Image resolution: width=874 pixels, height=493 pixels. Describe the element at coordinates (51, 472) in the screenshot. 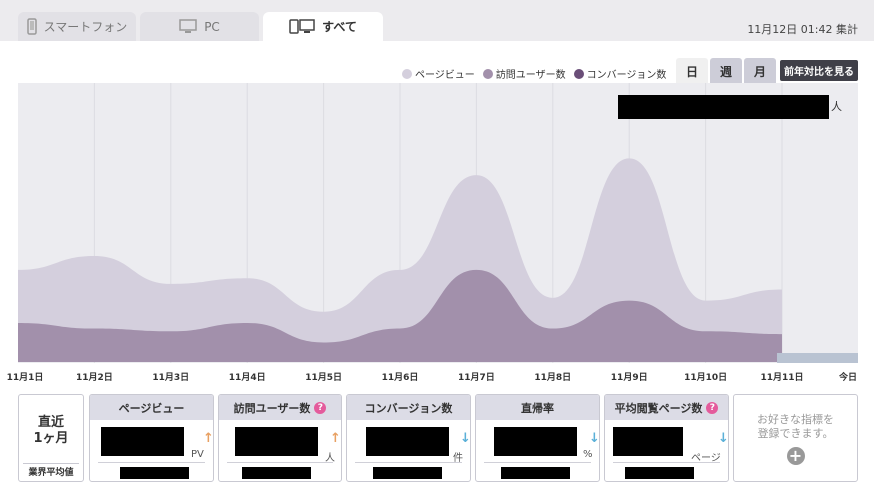

I see `industry-average-label: 業界平均値` at that location.